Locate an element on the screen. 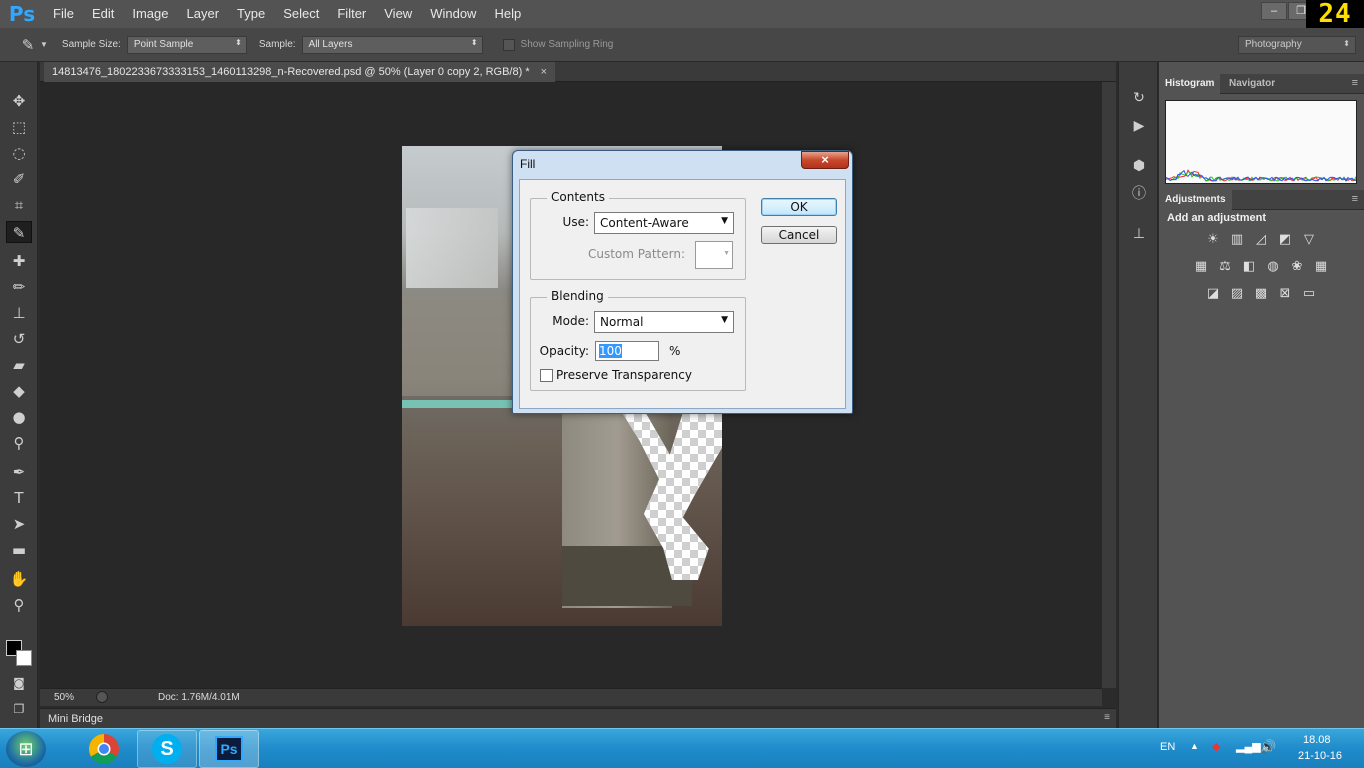 This screenshot has width=1364, height=768. photo-filter-icon: ◍ is located at coordinates (1273, 267).